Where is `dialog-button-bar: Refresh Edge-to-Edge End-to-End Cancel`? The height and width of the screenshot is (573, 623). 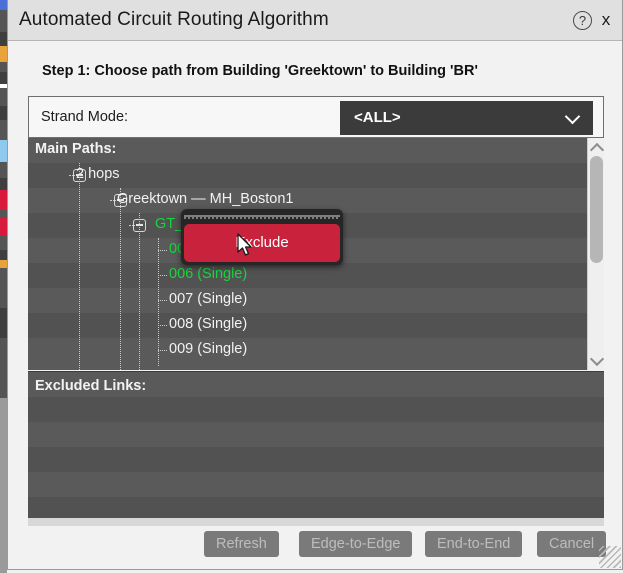 dialog-button-bar: Refresh Edge-to-Edge End-to-End Cancel is located at coordinates (315, 544).